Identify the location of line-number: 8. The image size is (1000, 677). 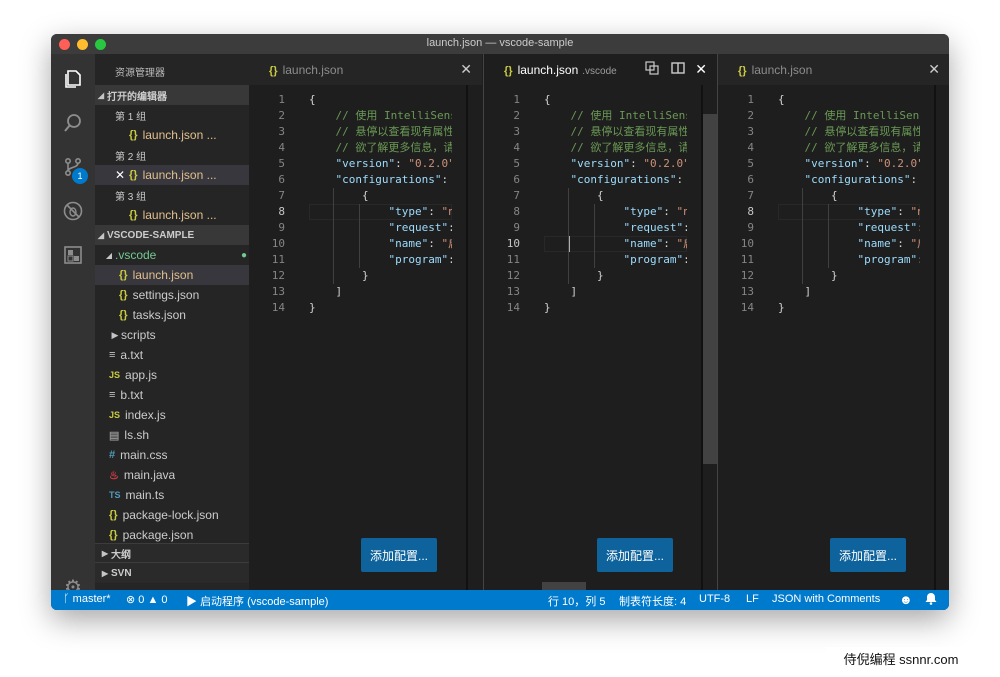
(281, 211).